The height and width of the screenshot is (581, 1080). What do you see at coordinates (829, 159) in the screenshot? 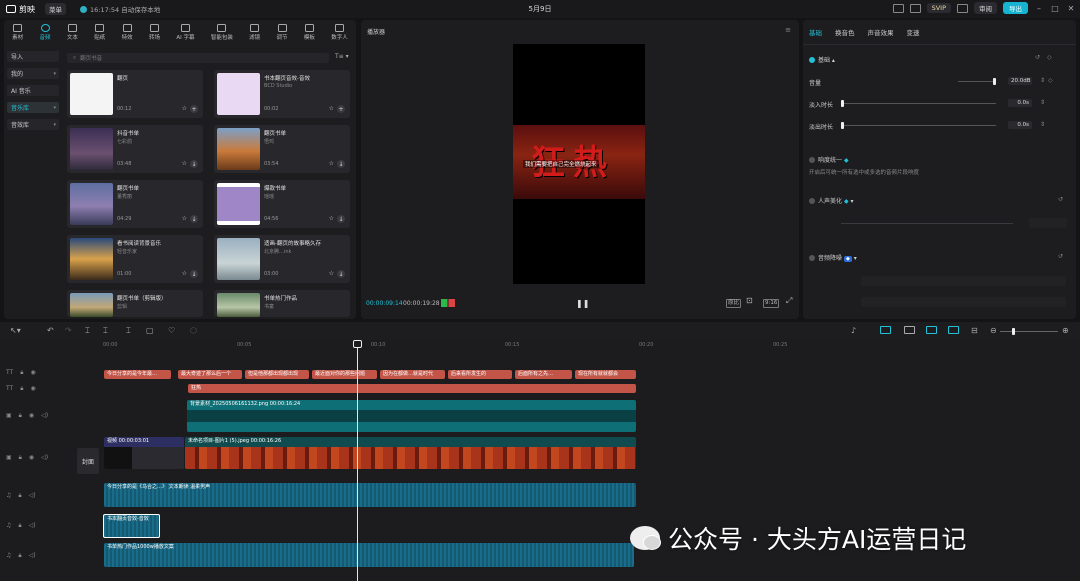
I see `loudness-toggle: 响度统一 ◆` at bounding box center [829, 159].